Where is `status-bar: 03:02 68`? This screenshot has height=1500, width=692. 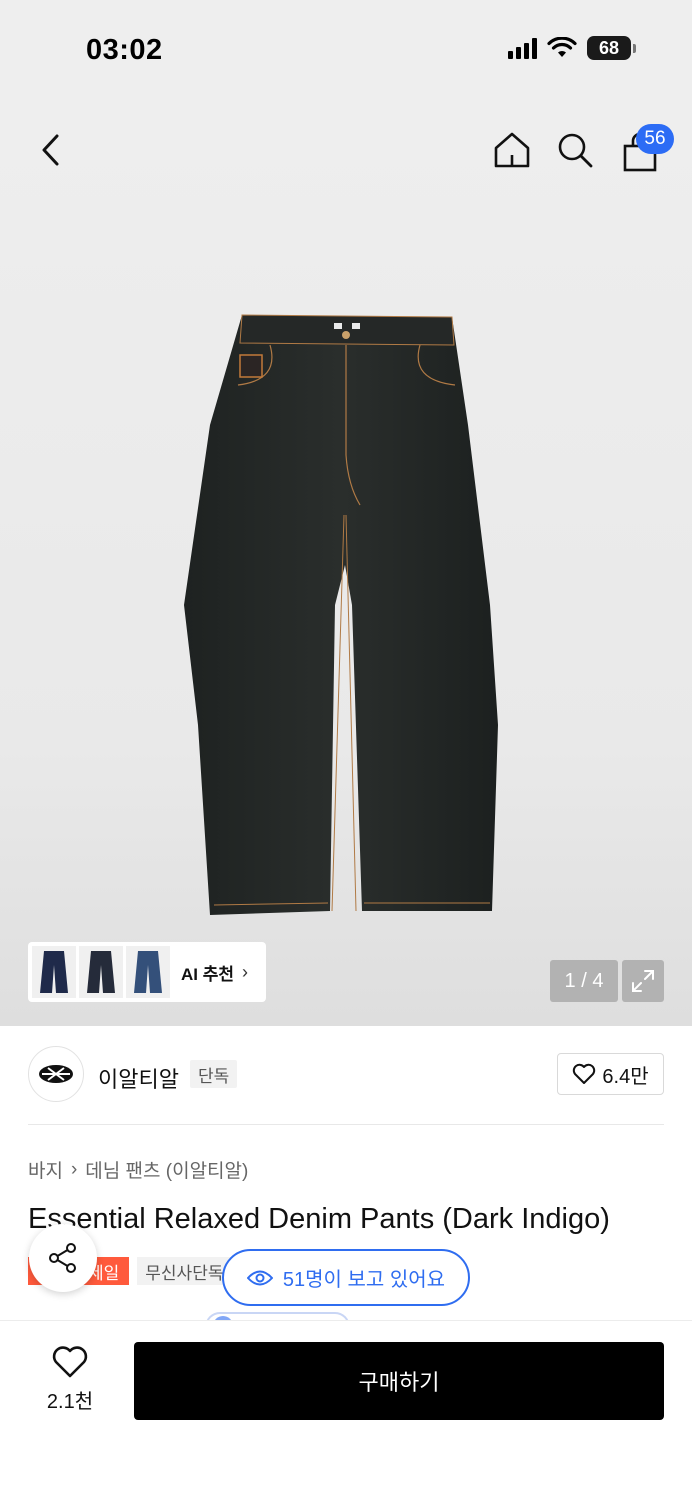
status-bar: 03:02 68 is located at coordinates (346, 50).